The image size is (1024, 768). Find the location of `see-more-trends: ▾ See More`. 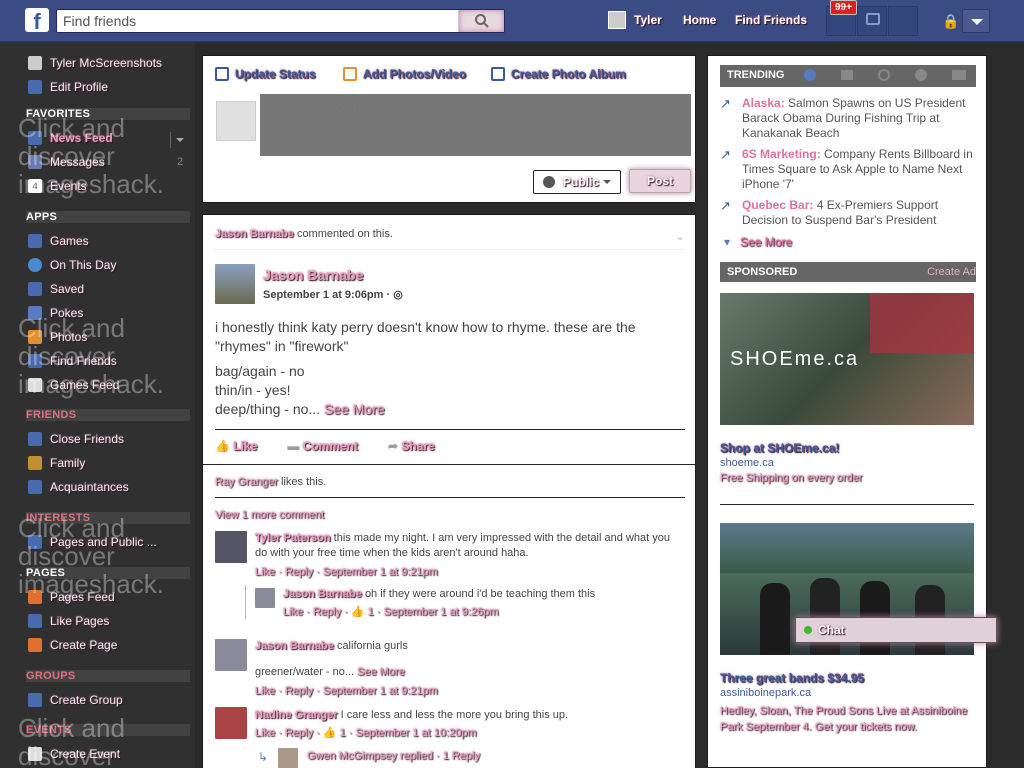

see-more-trends: ▾ See More is located at coordinates (758, 242).